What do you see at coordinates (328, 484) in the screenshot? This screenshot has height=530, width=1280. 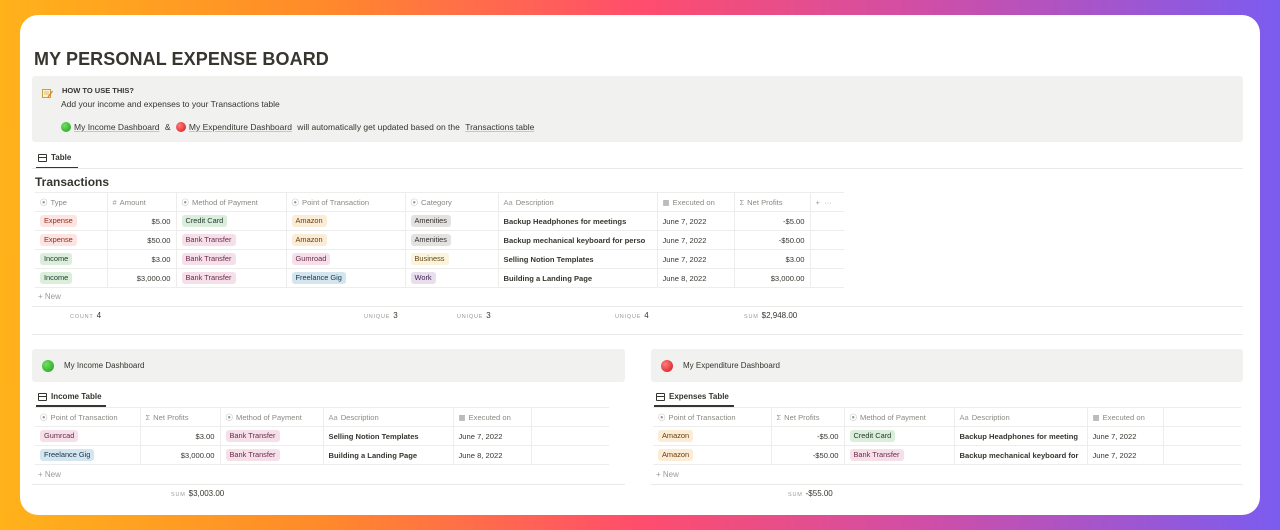 I see `row-divider` at bounding box center [328, 484].